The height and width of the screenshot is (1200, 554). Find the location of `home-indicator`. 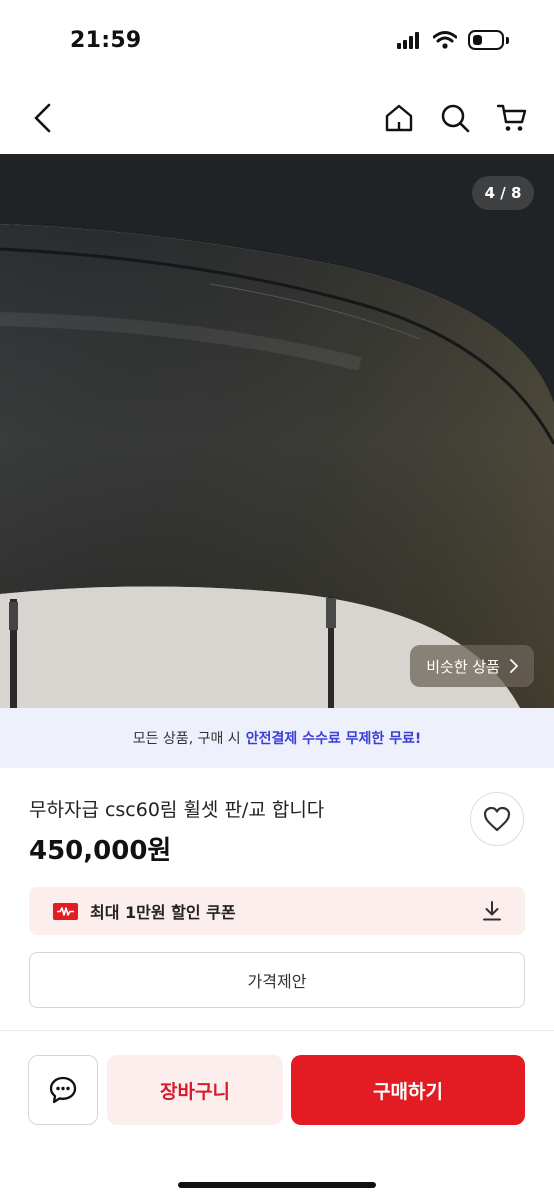

home-indicator is located at coordinates (277, 1185).